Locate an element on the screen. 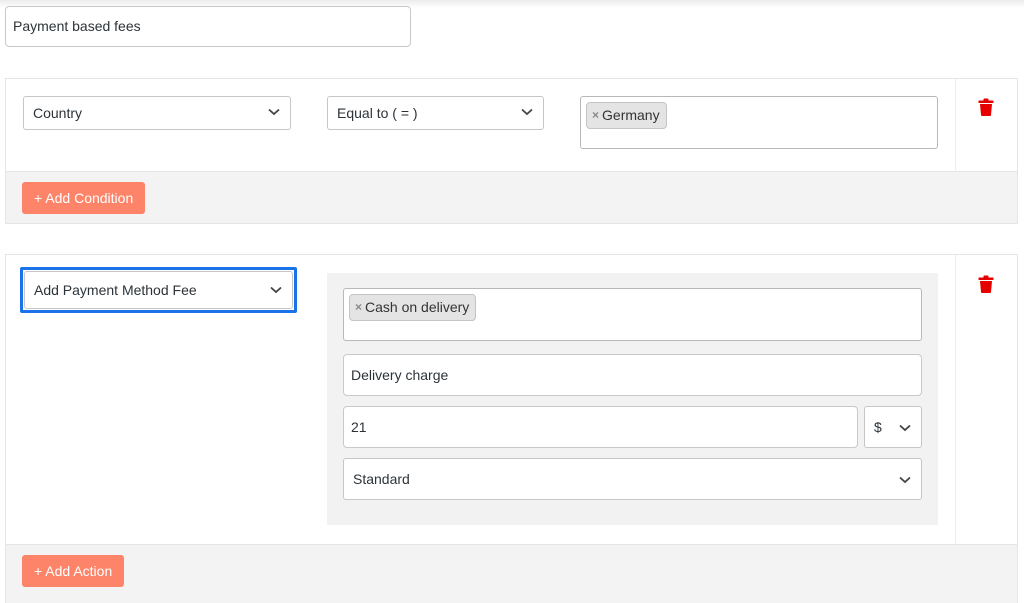 The height and width of the screenshot is (603, 1024). add-action-button: + Add Action is located at coordinates (73, 571).